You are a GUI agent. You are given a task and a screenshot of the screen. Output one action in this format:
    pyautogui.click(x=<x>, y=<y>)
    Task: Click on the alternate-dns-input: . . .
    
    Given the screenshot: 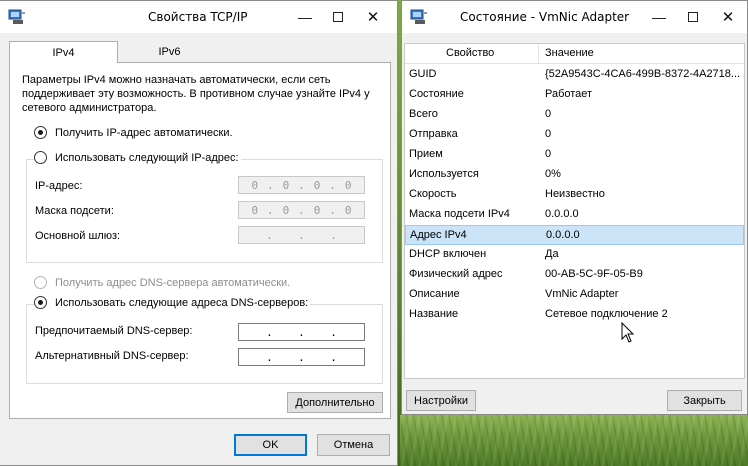 What is the action you would take?
    pyautogui.click(x=301, y=357)
    